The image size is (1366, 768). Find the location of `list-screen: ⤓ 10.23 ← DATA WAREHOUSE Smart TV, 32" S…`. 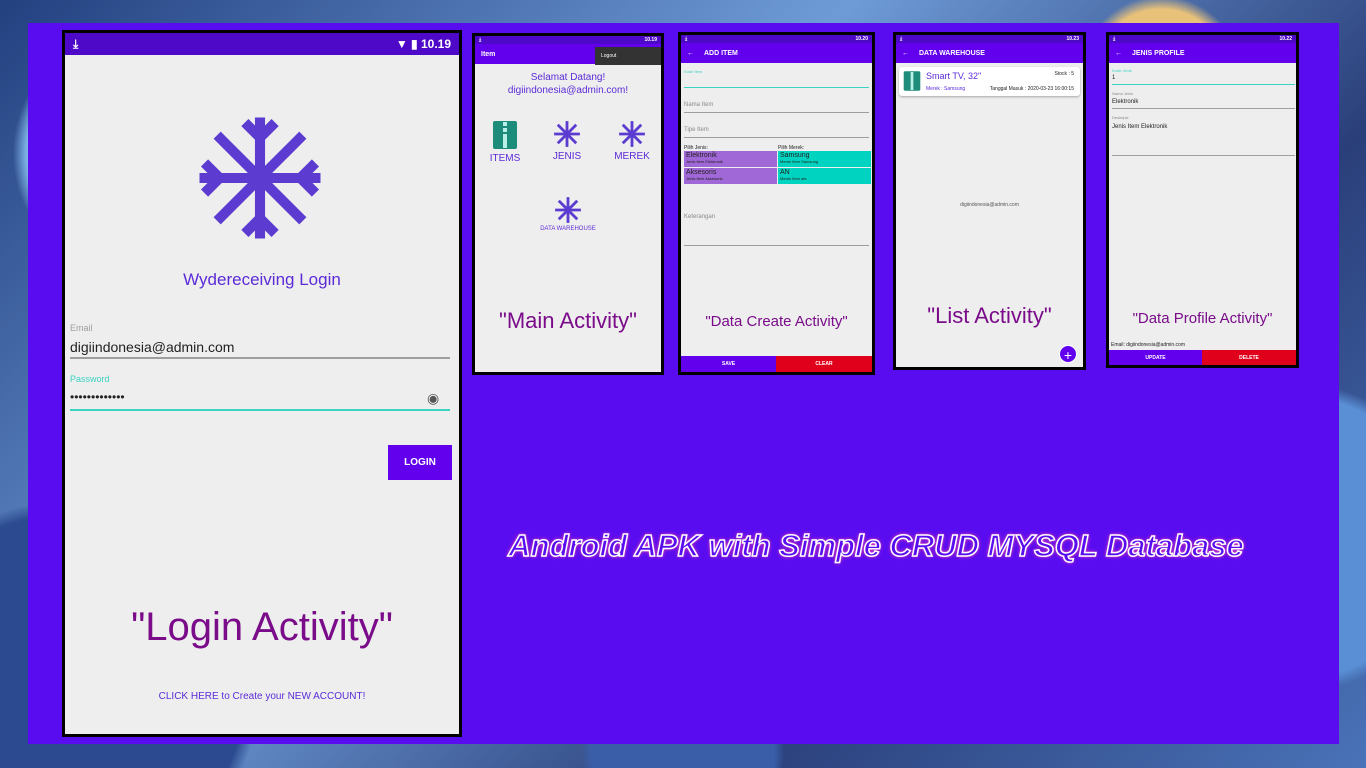

list-screen: ⤓ 10.23 ← DATA WAREHOUSE Smart TV, 32" S… is located at coordinates (989, 201).